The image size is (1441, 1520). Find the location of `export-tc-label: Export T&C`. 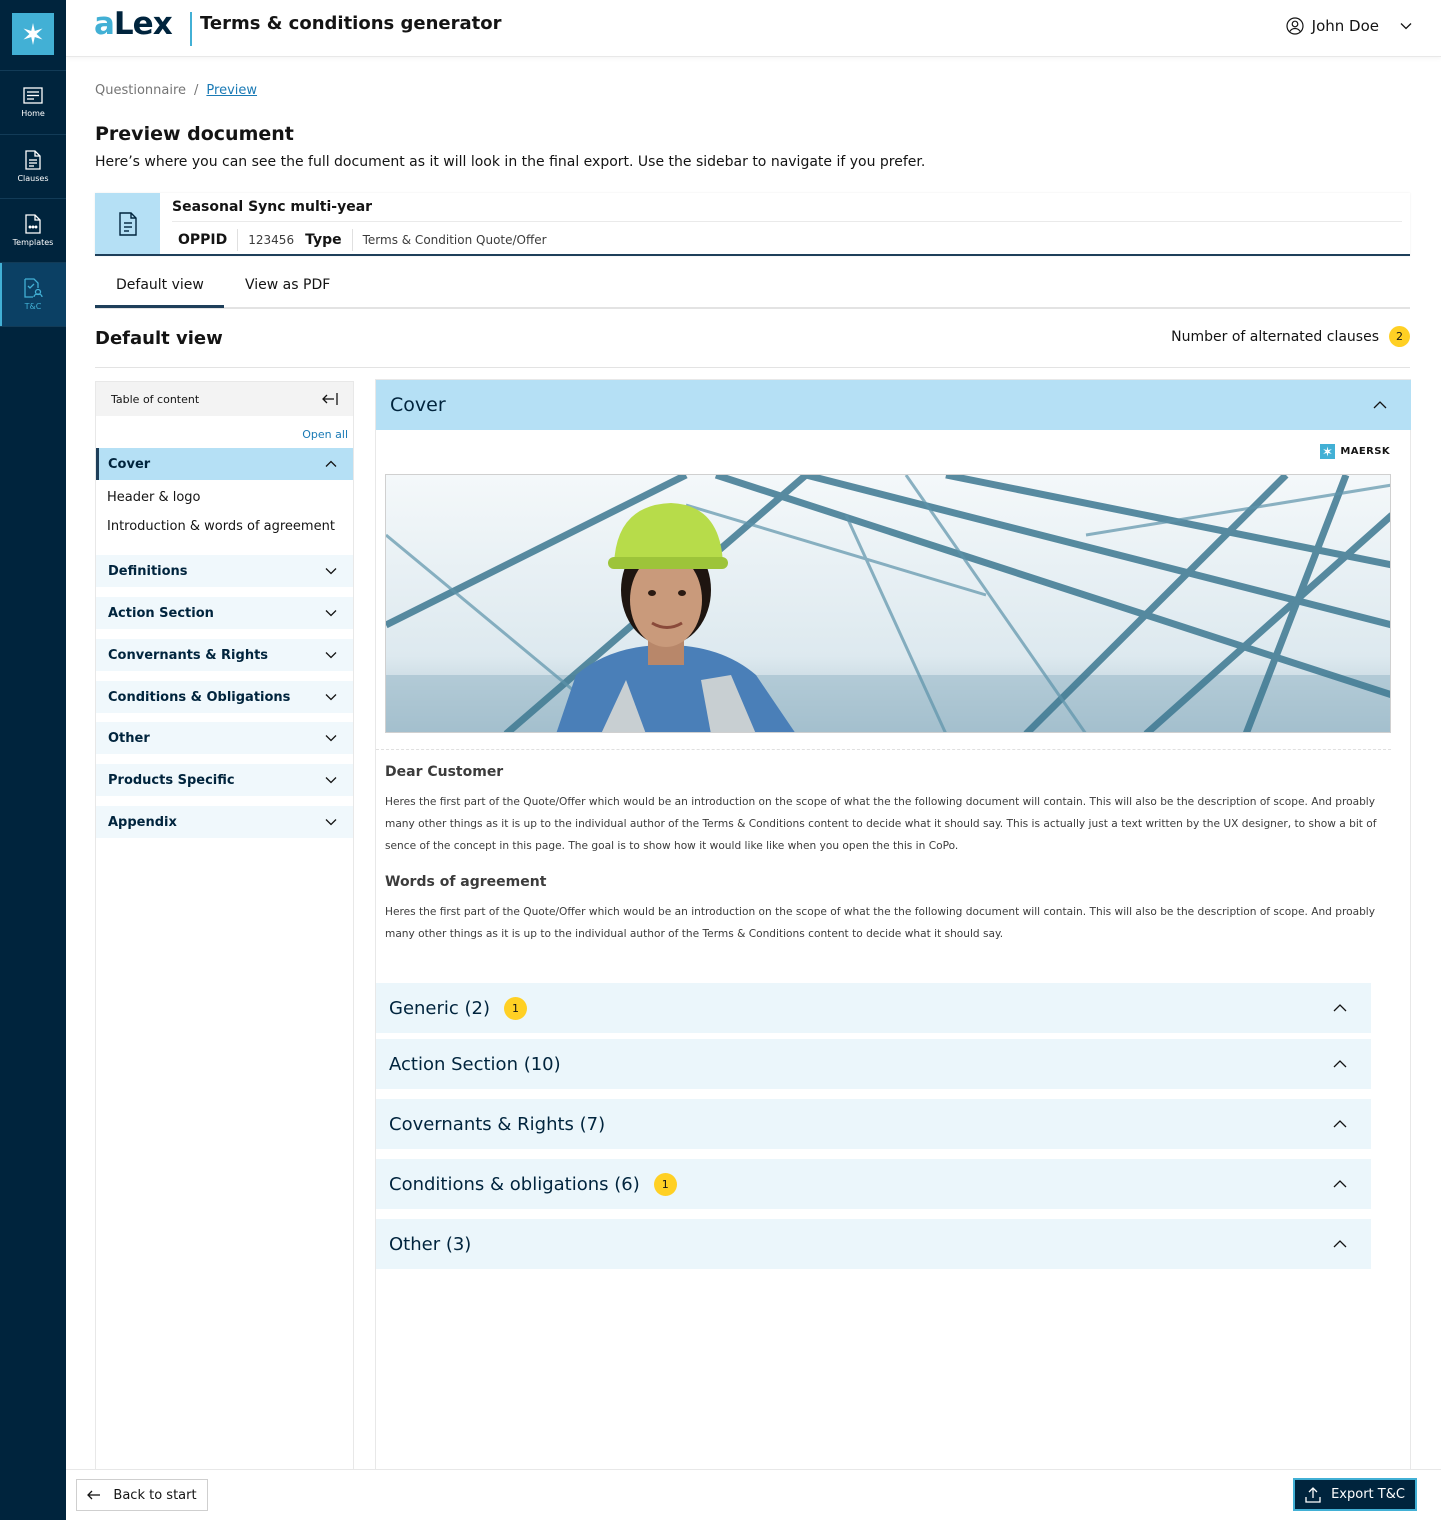

export-tc-label: Export T&C is located at coordinates (1368, 1494).